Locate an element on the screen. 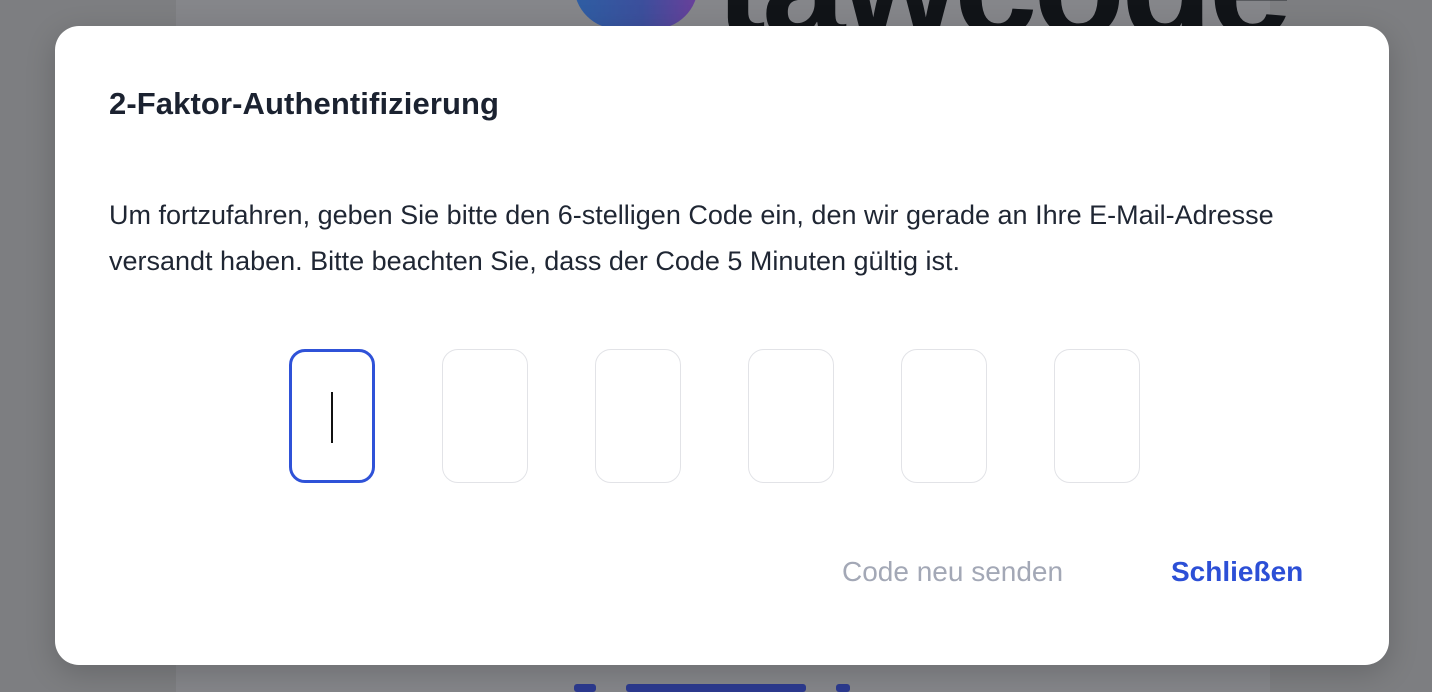  dialog-title: 2-Faktor-Authentifizierung is located at coordinates (304, 103).